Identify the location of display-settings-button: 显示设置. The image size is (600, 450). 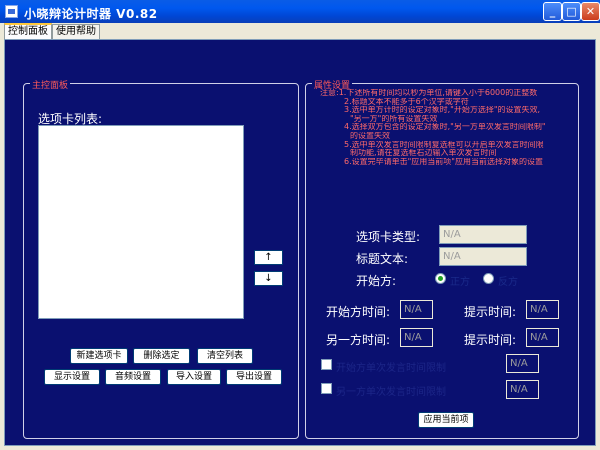
(72, 377).